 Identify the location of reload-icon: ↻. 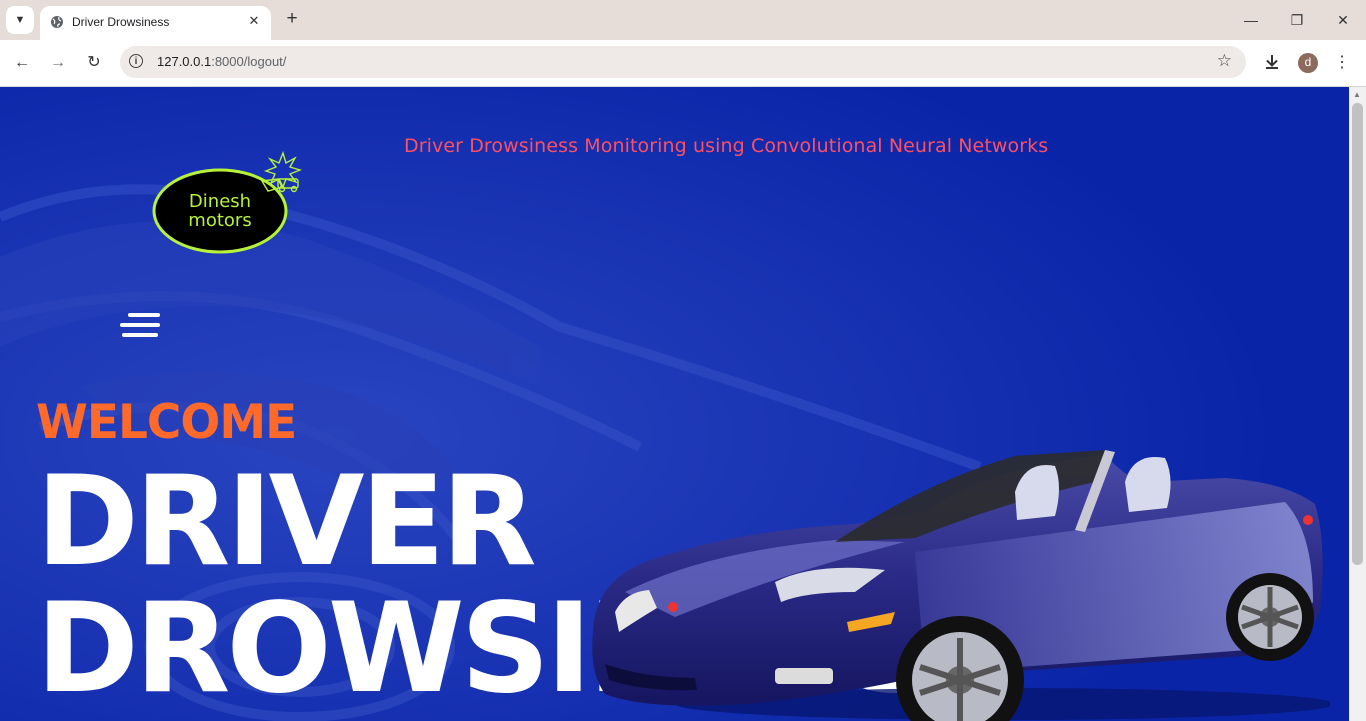
(94, 63).